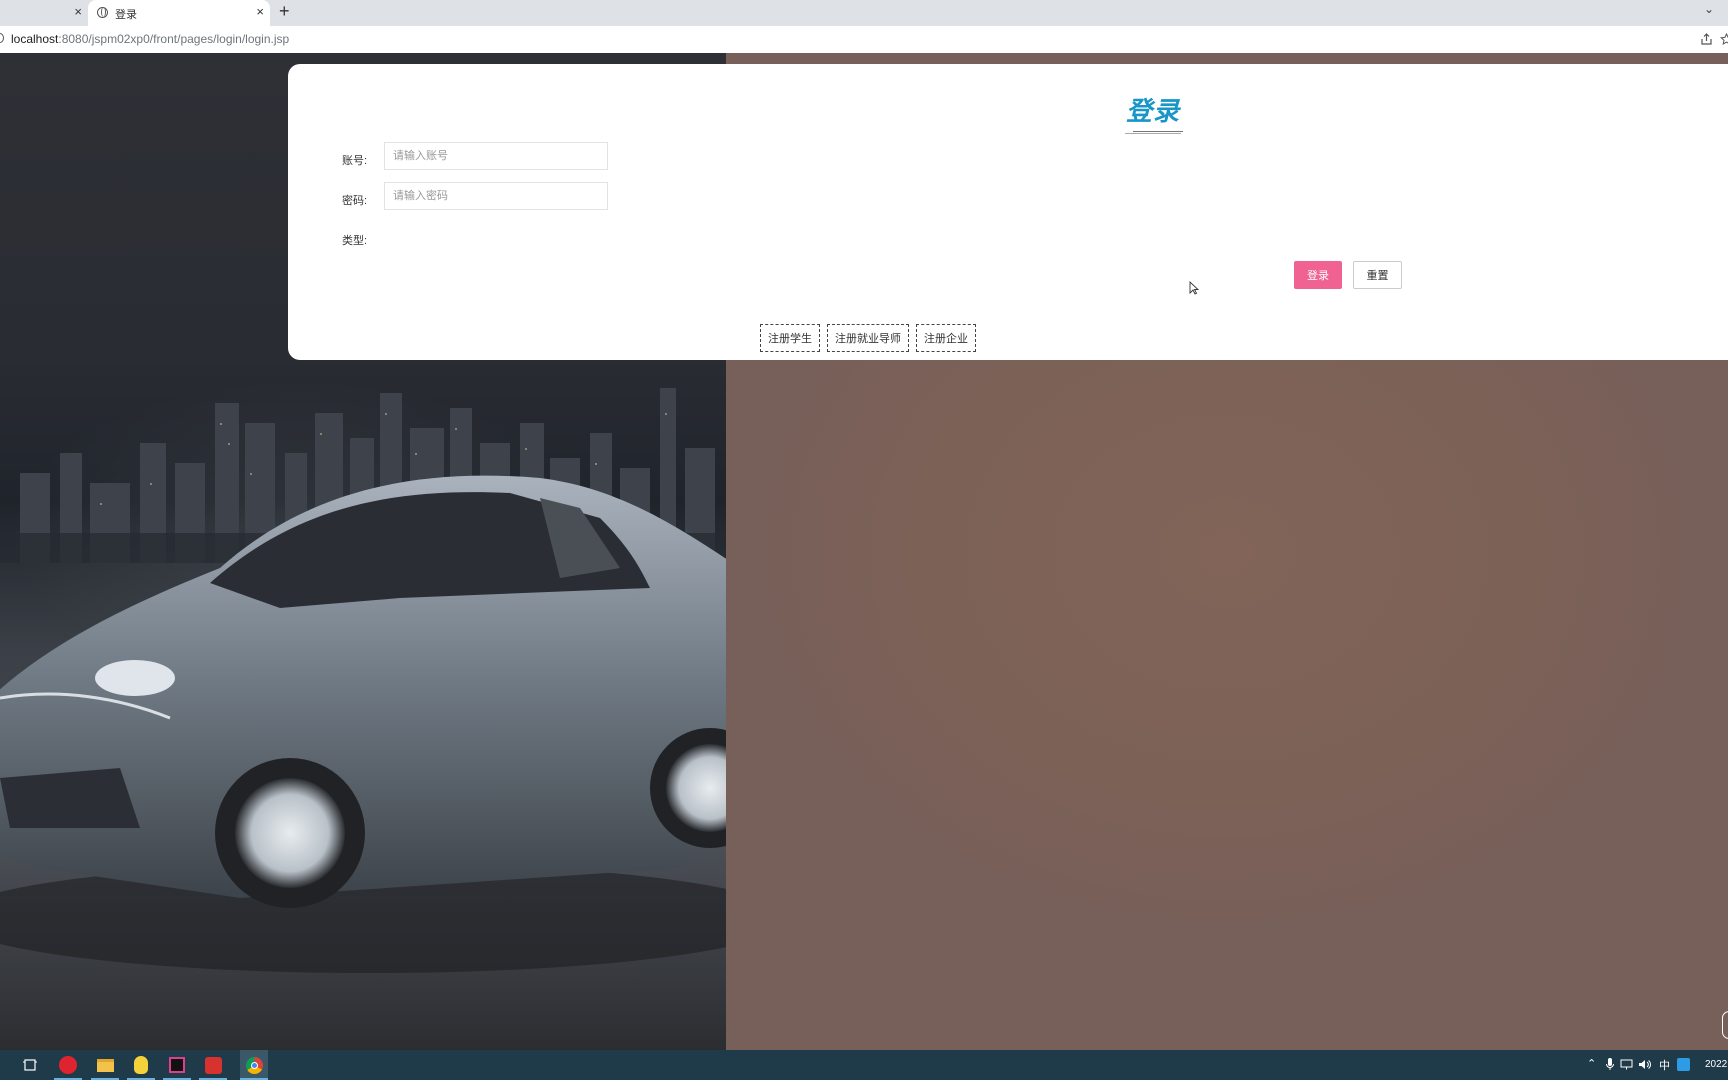 The image size is (1728, 1080). Describe the element at coordinates (1626, 1064) in the screenshot. I see `network-icon` at that location.